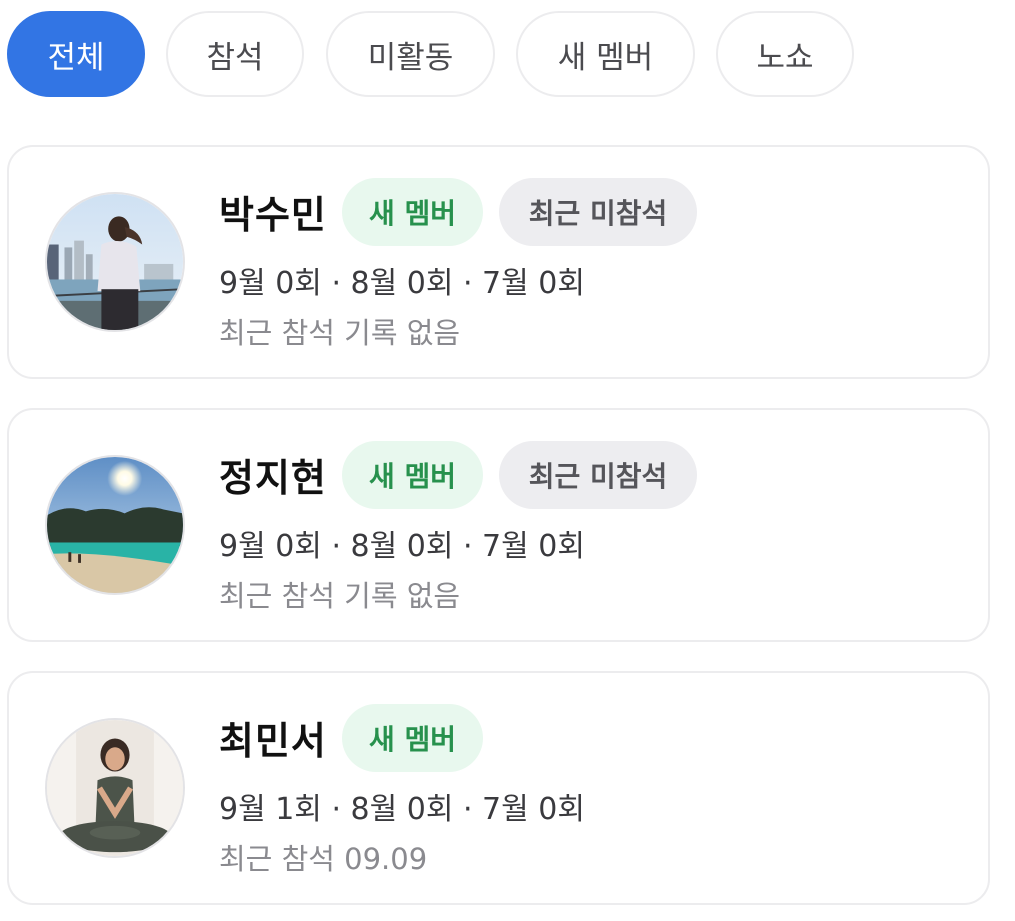  What do you see at coordinates (235, 54) in the screenshot?
I see `filter-tab-attended: 참석` at bounding box center [235, 54].